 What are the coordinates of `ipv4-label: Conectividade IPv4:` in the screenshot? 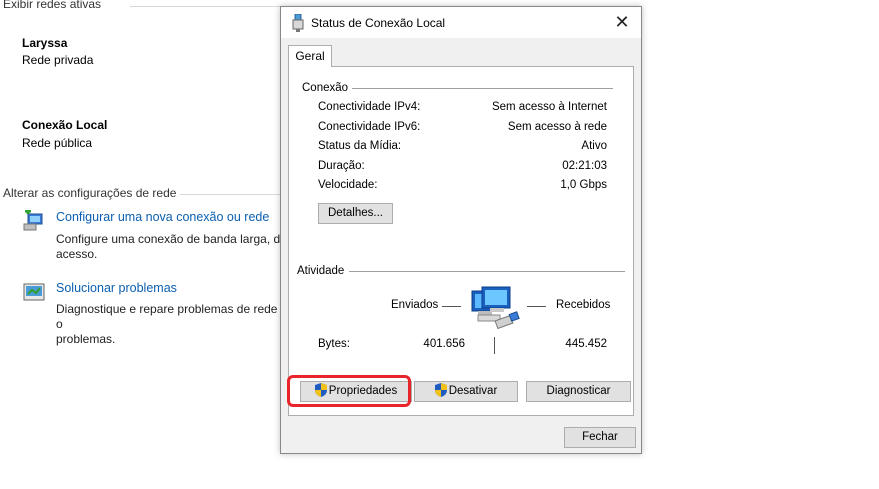 It's located at (369, 107).